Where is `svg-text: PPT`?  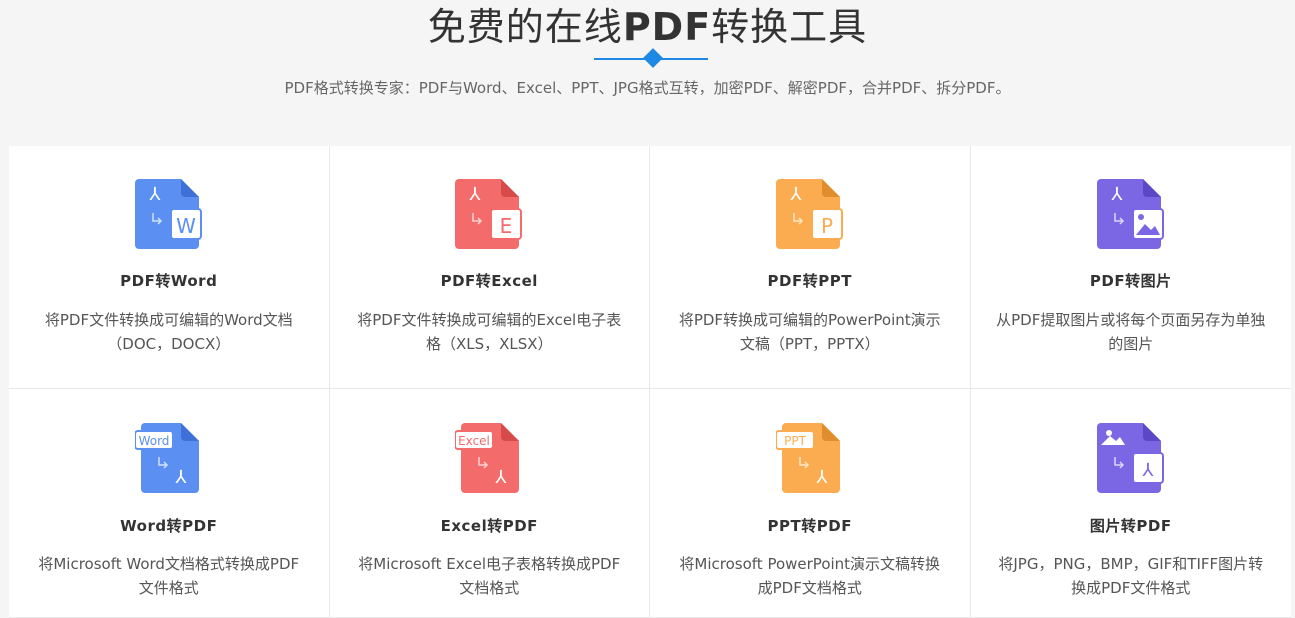
svg-text: PPT is located at coordinates (795, 441).